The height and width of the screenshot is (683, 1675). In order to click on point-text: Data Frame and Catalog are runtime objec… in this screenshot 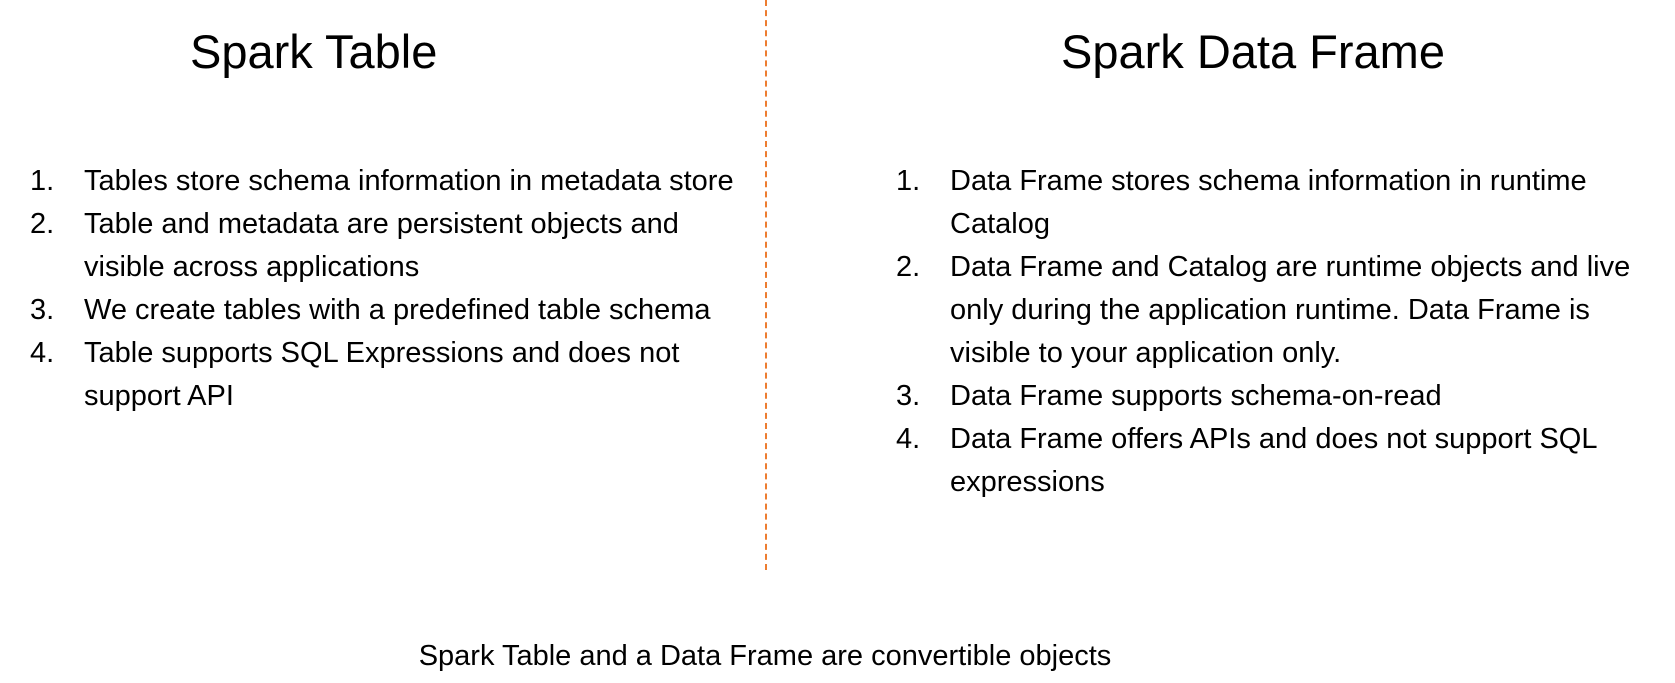, I will do `click(1290, 310)`.